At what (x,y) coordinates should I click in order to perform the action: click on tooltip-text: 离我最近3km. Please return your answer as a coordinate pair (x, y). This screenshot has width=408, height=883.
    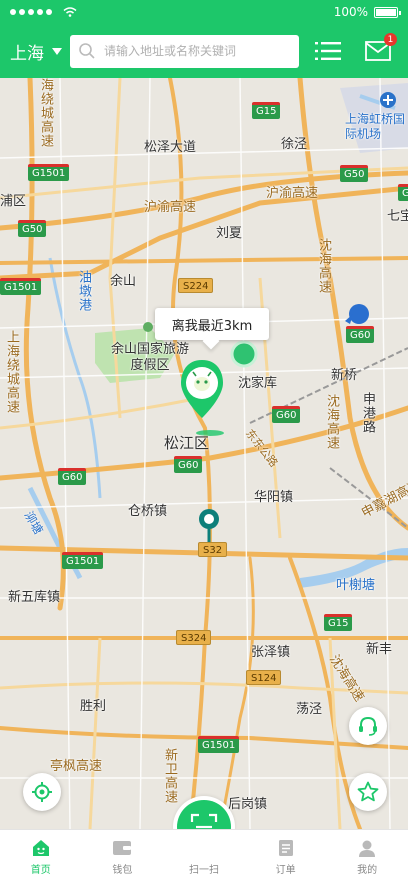
    Looking at the image, I should click on (212, 326).